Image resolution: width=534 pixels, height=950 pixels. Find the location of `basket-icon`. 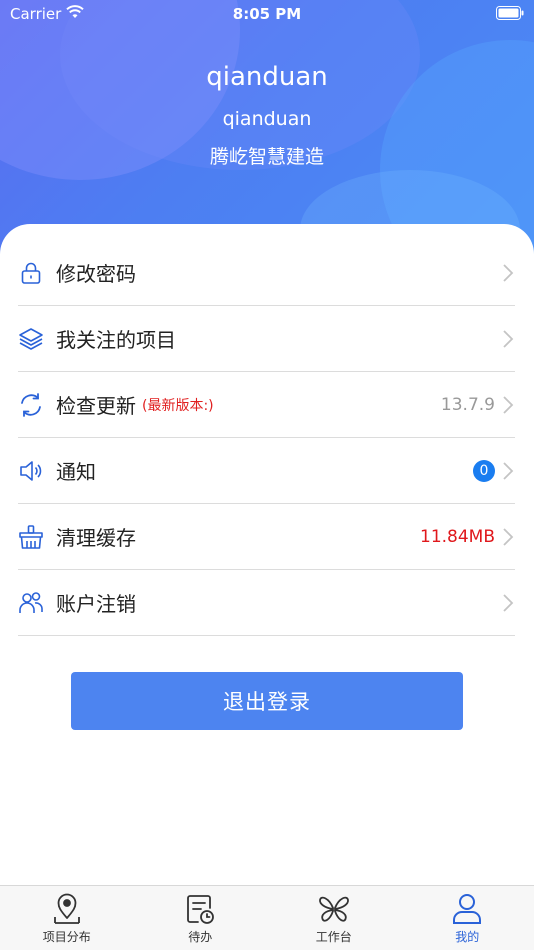

basket-icon is located at coordinates (31, 537).